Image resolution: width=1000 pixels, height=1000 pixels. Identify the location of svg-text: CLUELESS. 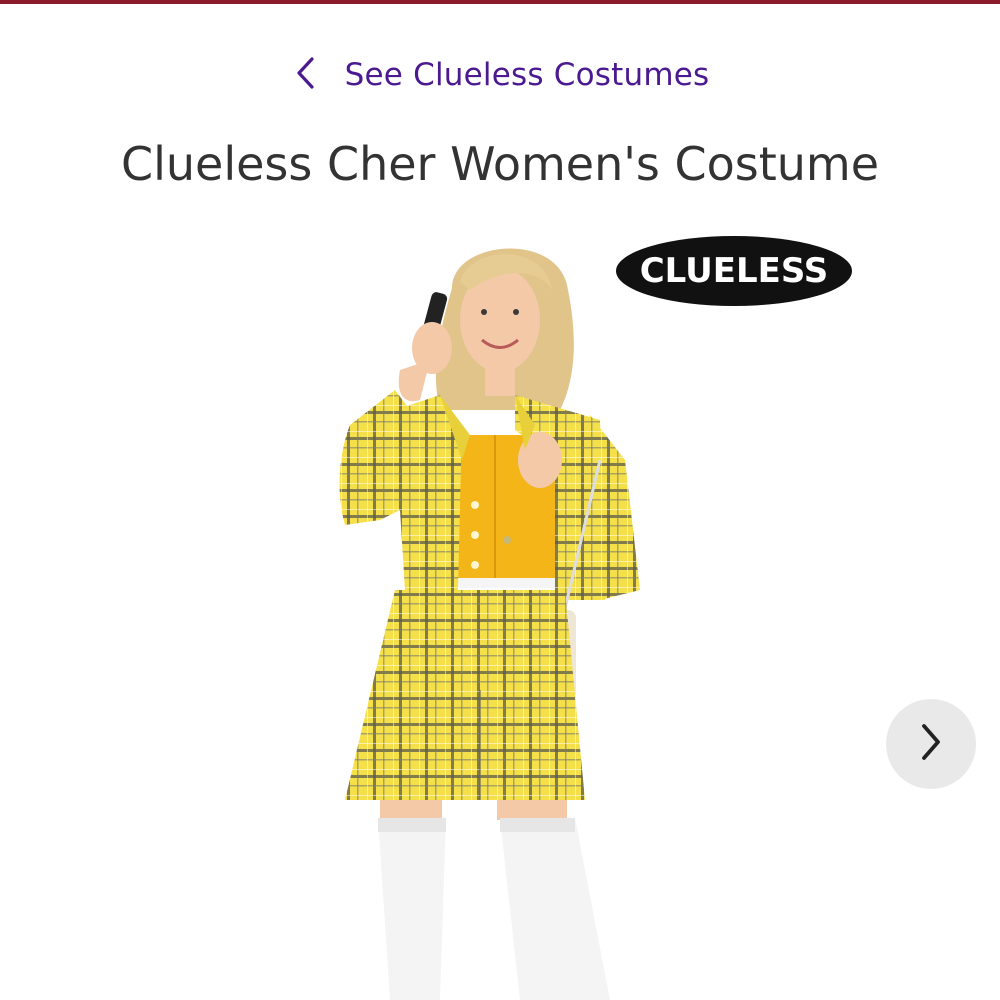
(734, 271).